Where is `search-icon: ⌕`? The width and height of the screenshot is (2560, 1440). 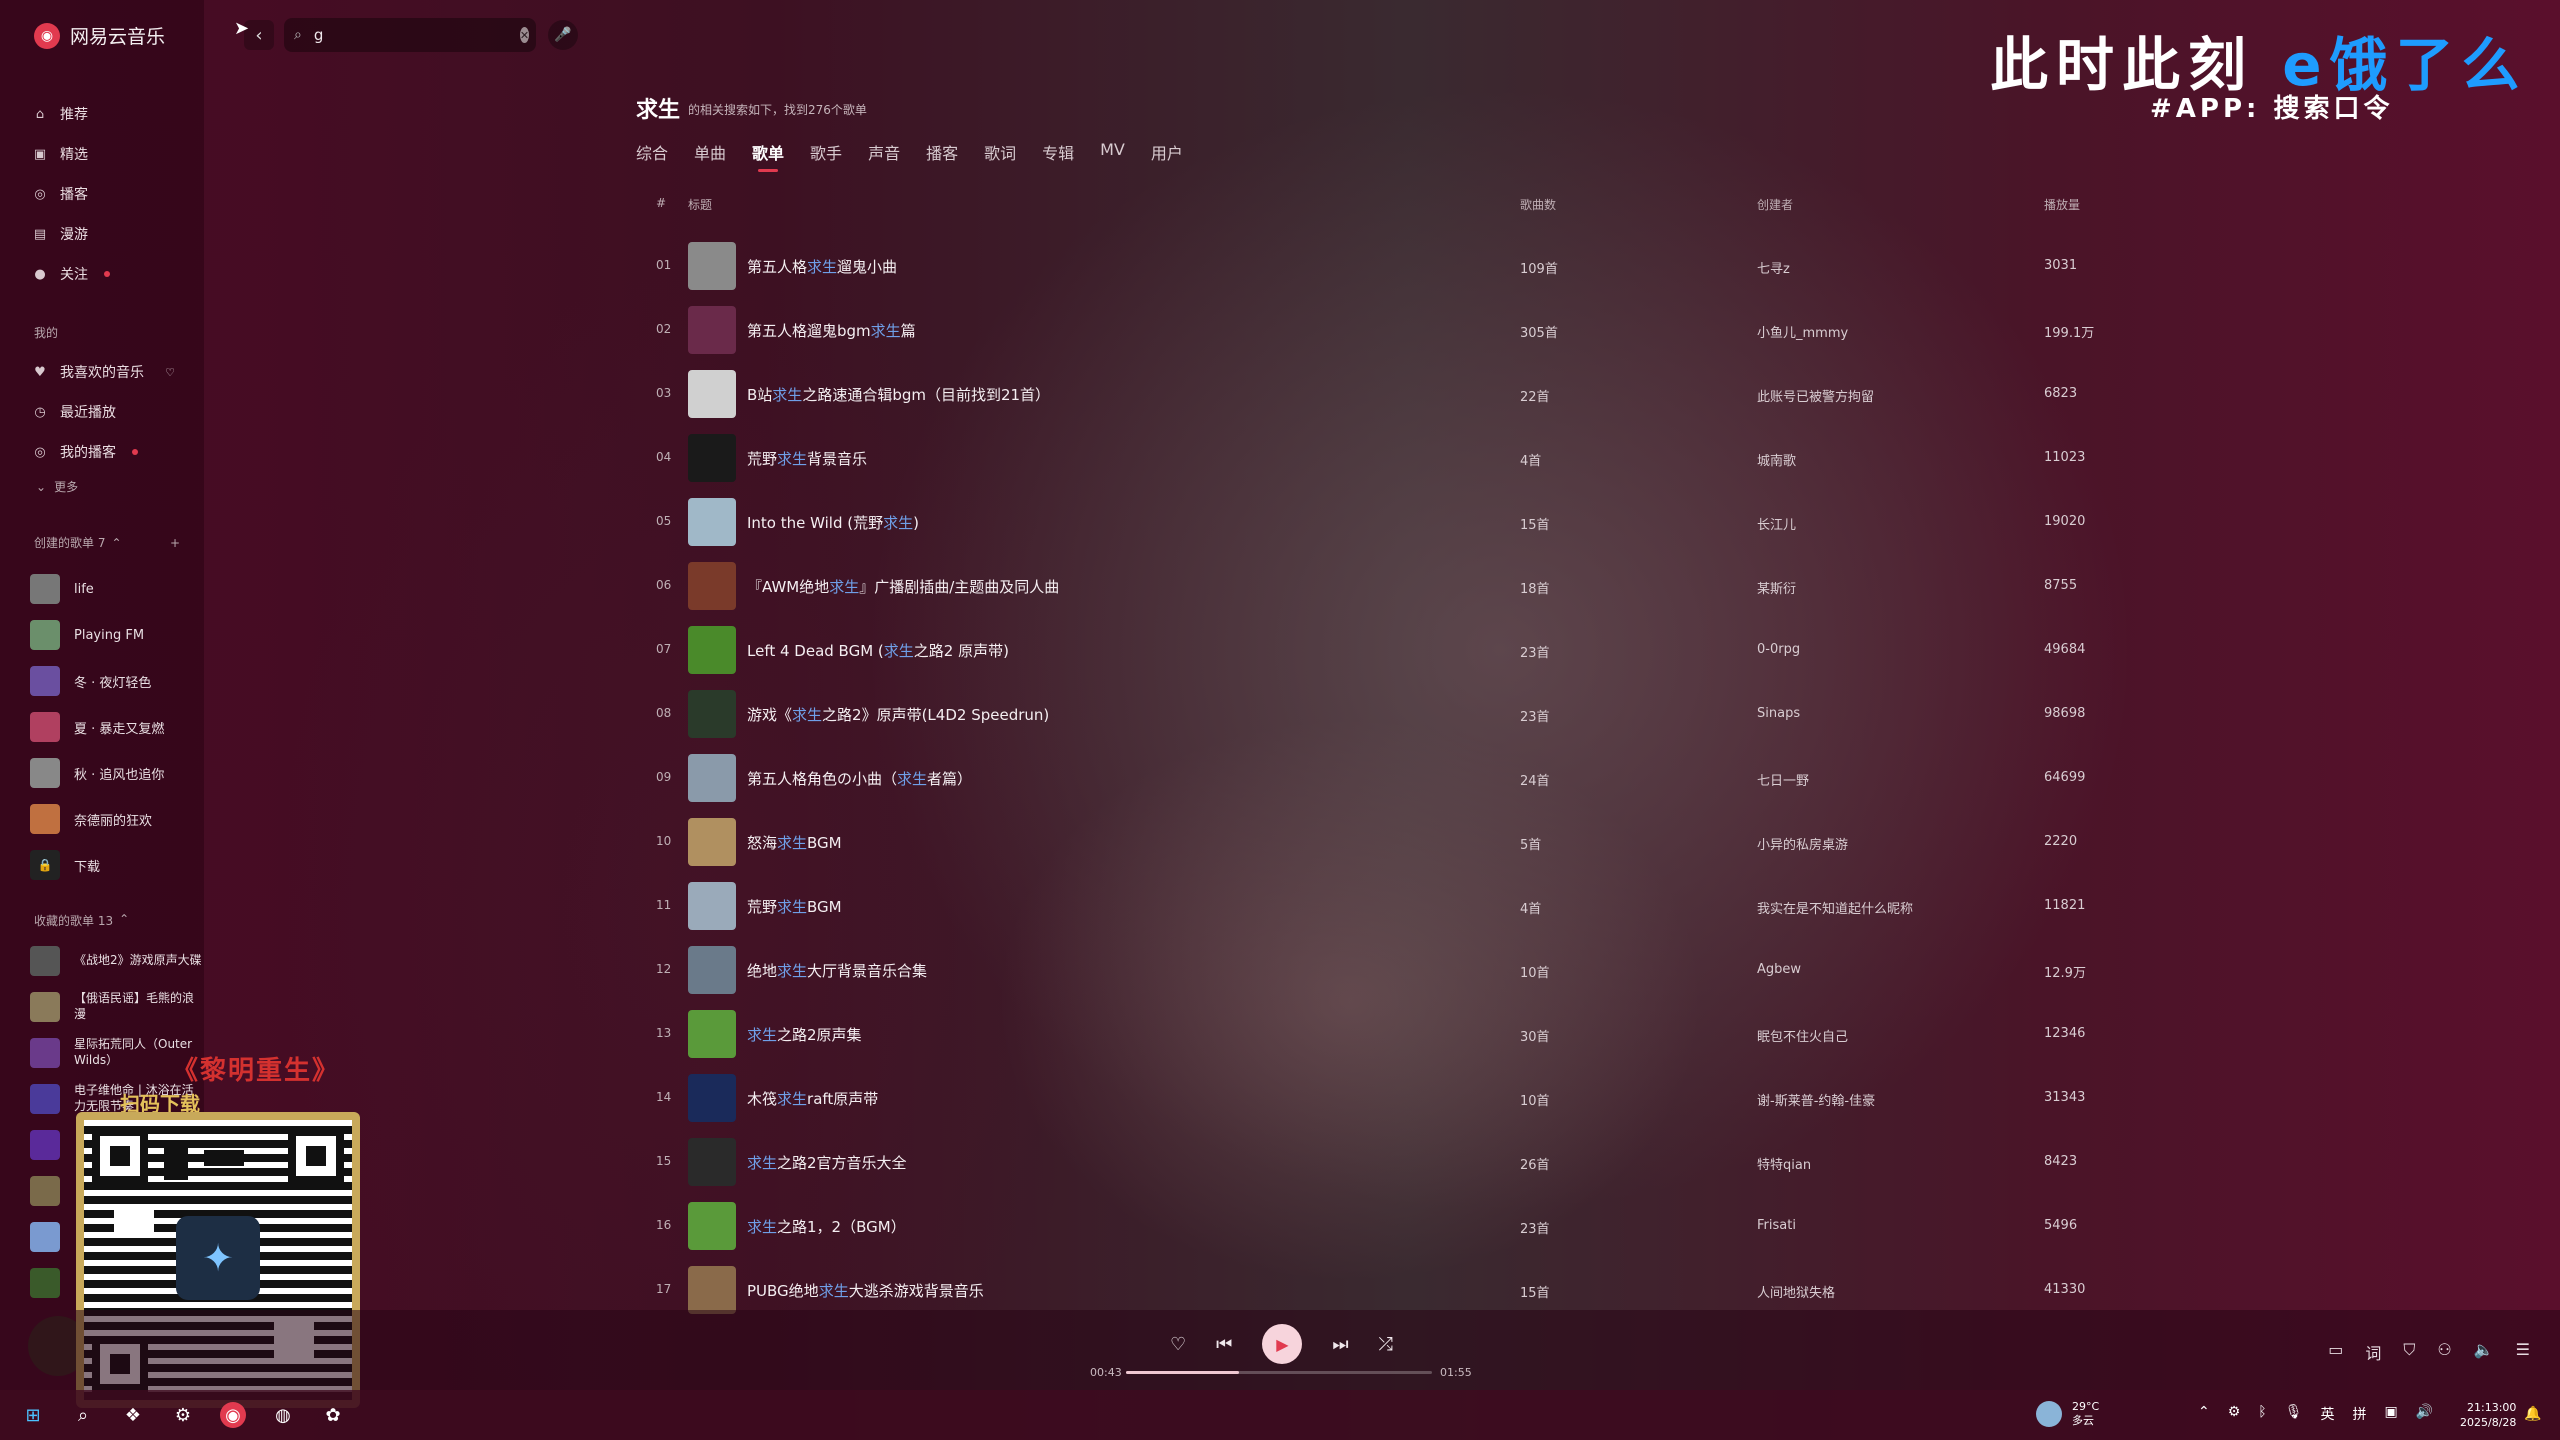
search-icon: ⌕ is located at coordinates (83, 1415).